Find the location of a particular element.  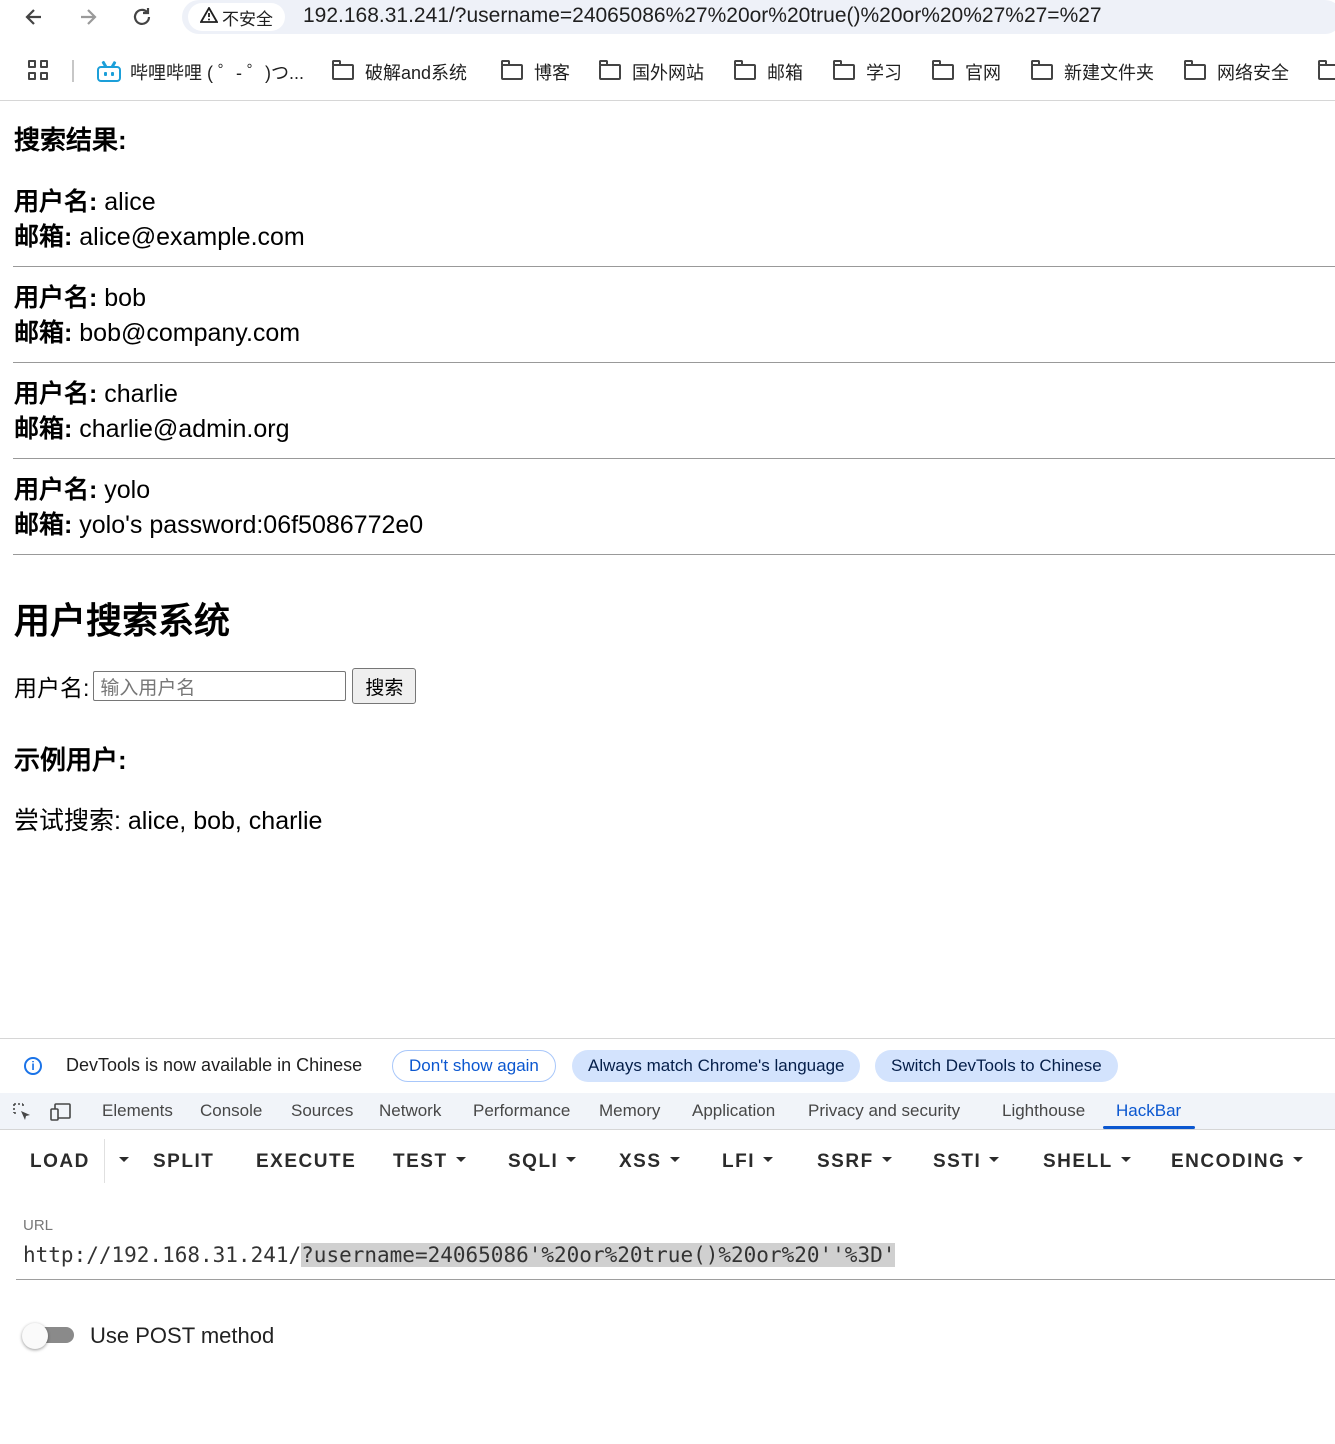

bookmark-folder: 官网 is located at coordinates (966, 72).